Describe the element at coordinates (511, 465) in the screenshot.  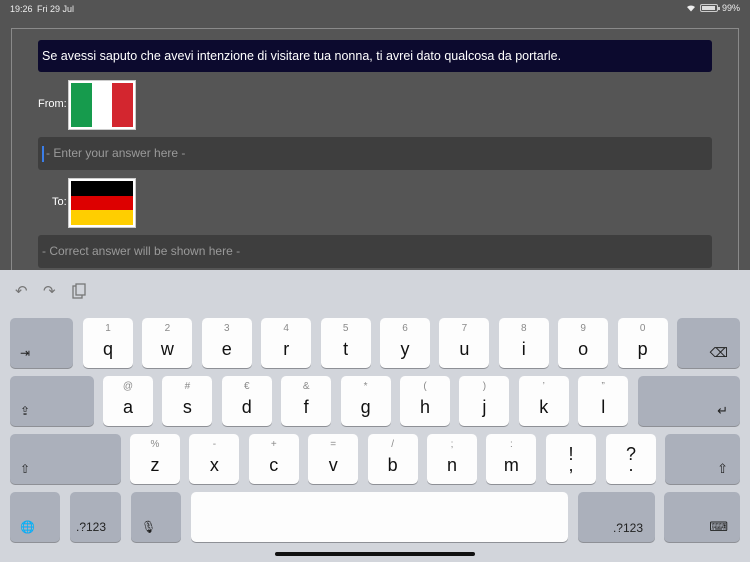
I see `key-letter: m` at that location.